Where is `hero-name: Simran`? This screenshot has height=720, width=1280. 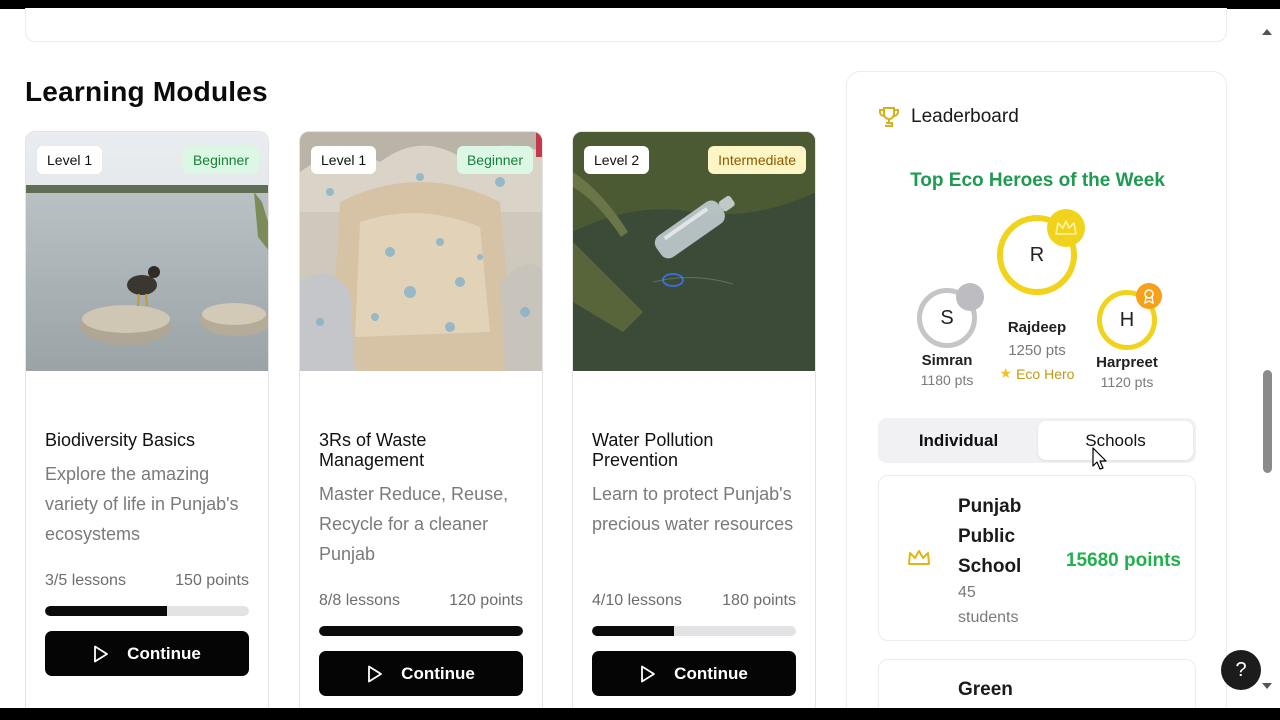 hero-name: Simran is located at coordinates (947, 360).